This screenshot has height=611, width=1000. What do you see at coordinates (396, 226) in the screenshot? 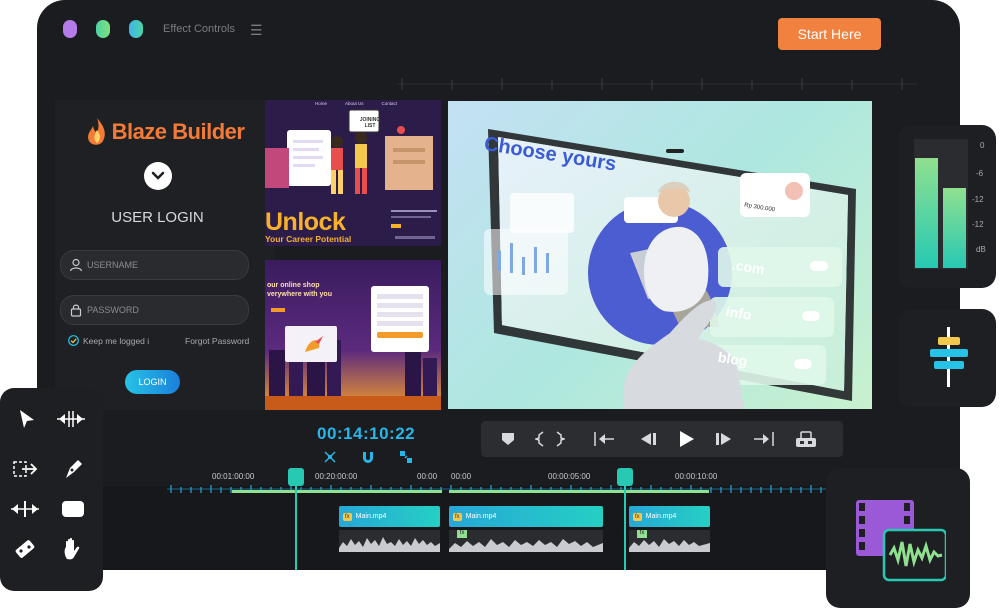
I see `thumb1-button` at bounding box center [396, 226].